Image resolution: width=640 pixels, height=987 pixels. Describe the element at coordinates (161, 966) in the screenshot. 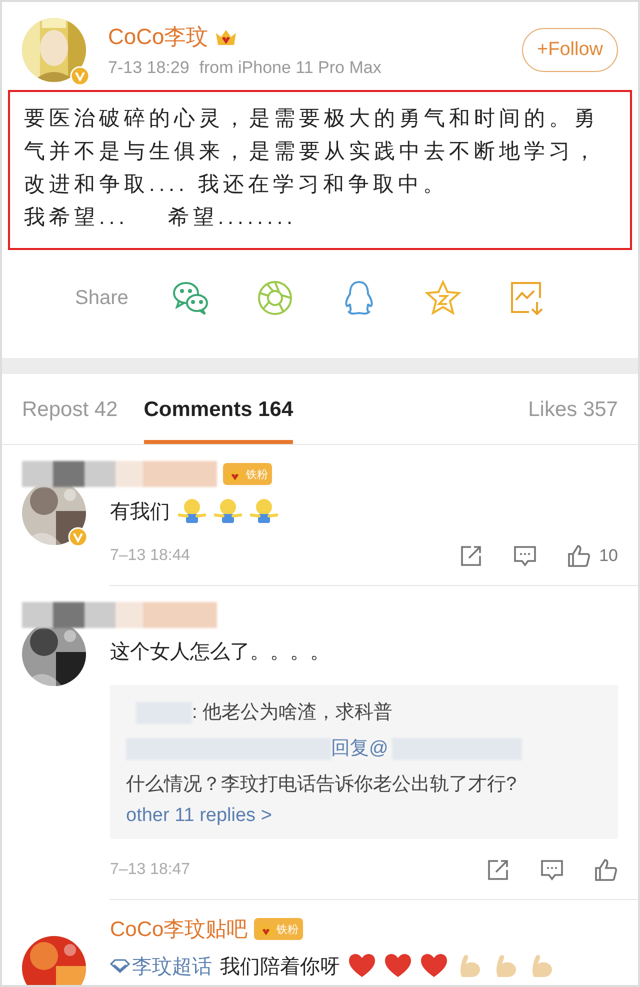

I see `topic-link: 李玟超话` at that location.